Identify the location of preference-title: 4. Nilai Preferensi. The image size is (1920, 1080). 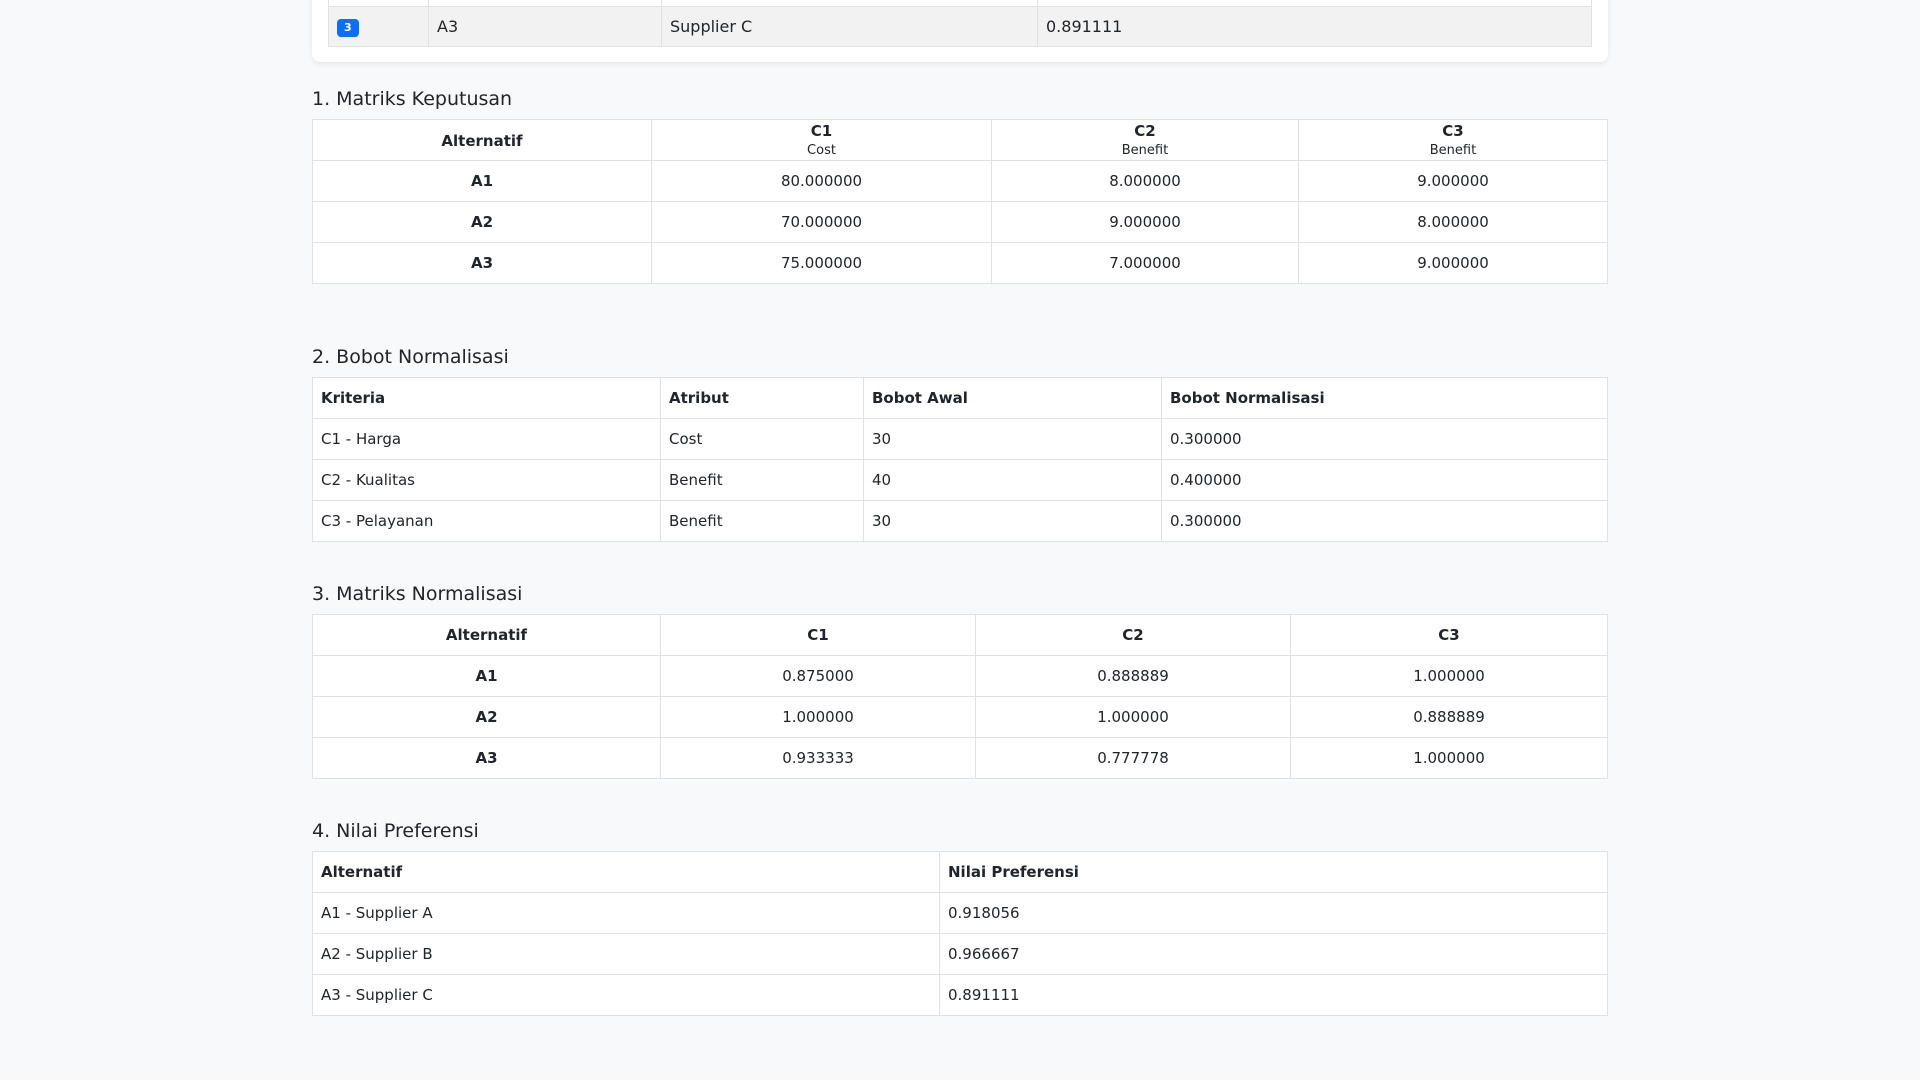
(395, 831).